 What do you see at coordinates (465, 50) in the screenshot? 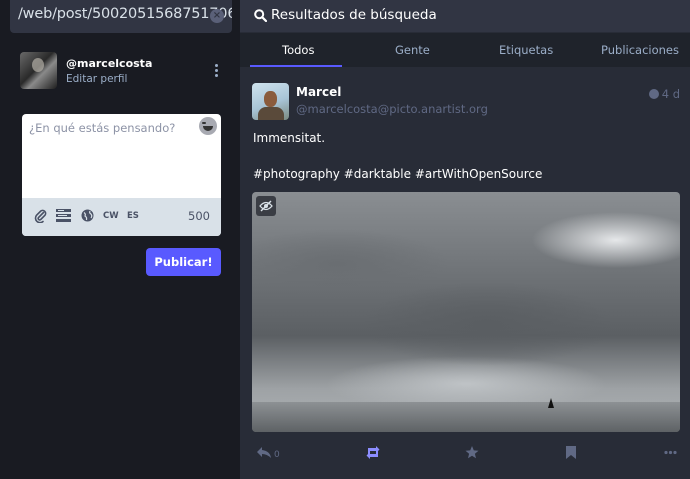
I see `search-tabs: Todos Gente Etiquetas Publicaciones` at bounding box center [465, 50].